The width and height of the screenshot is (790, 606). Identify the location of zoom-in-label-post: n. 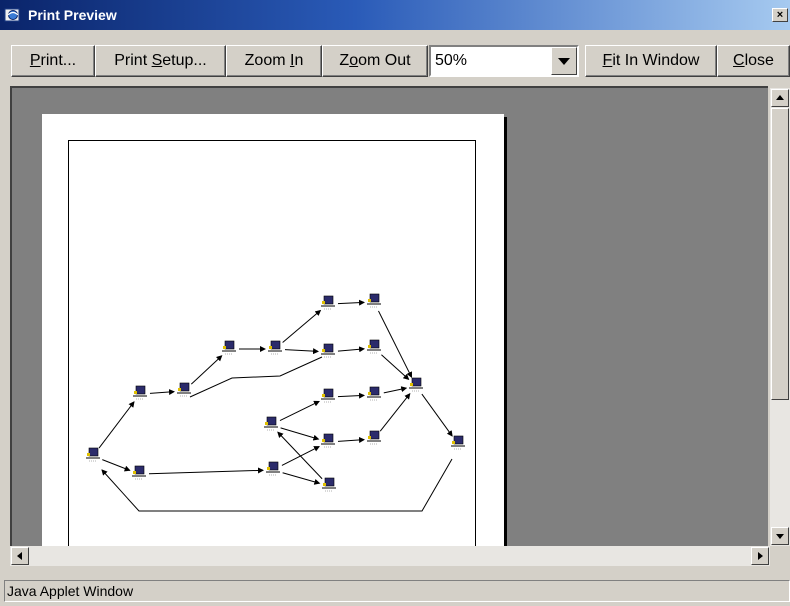
(299, 60).